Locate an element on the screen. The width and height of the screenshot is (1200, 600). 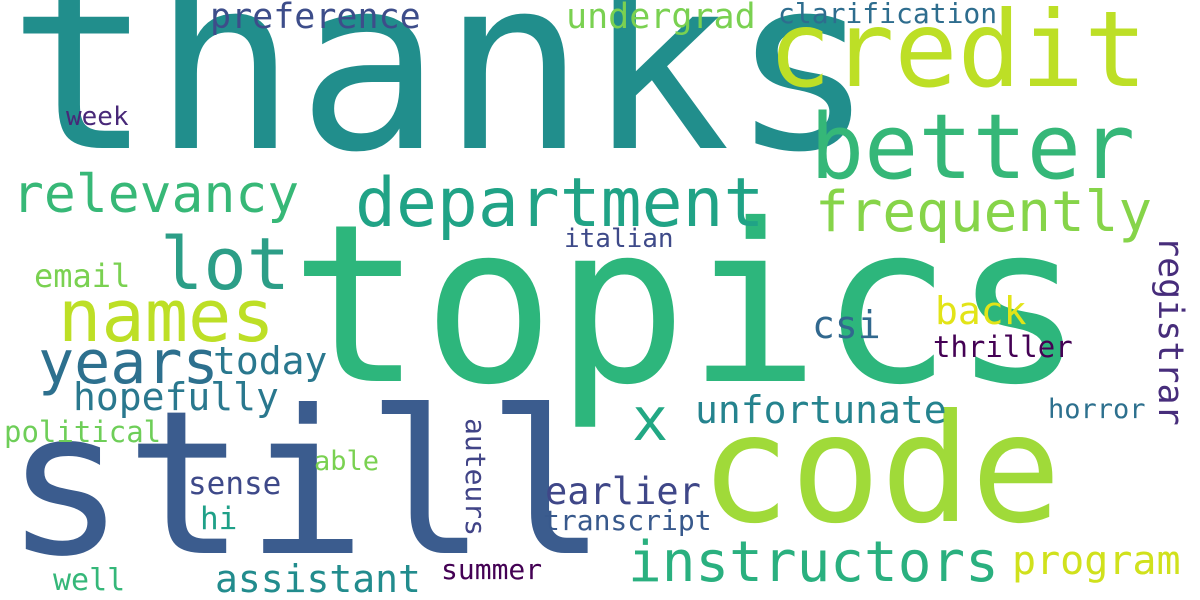
word-horror: horror is located at coordinates (1097, 409).